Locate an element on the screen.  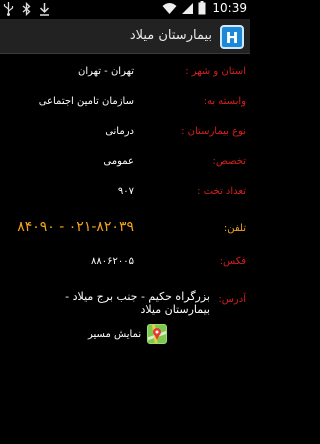
notification-icons is located at coordinates (26, 9).